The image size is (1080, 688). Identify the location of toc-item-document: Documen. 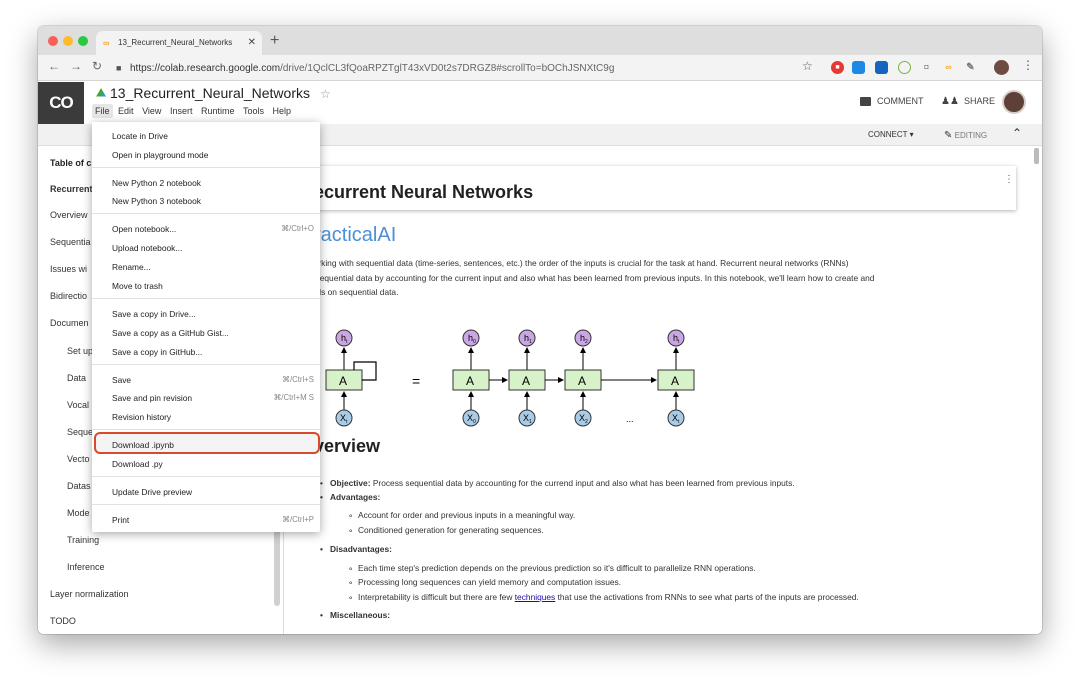
(69, 323).